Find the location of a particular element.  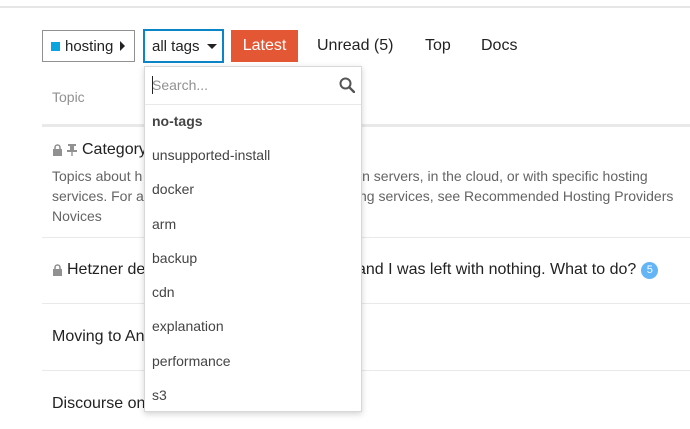

text-cursor is located at coordinates (152, 85).